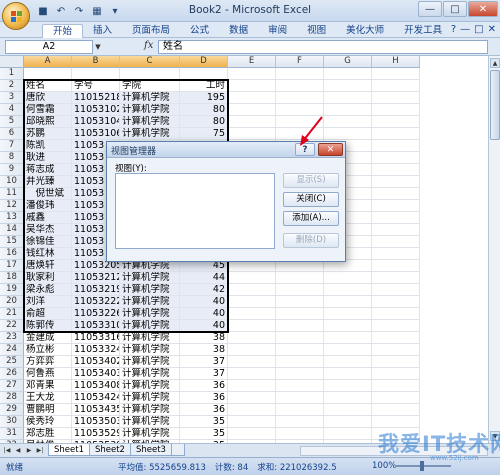 The height and width of the screenshot is (475, 500). I want to click on row-header: 9, so click(12, 170).